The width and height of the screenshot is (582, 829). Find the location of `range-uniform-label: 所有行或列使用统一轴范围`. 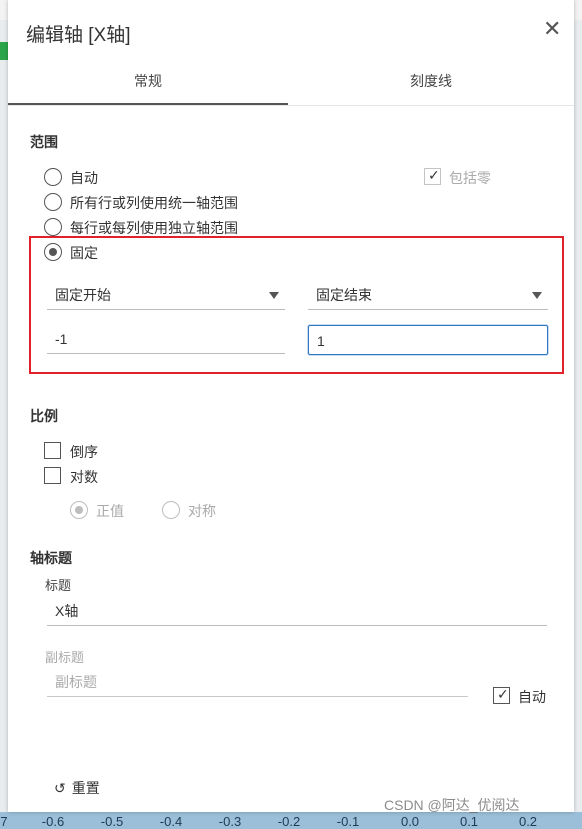

range-uniform-label: 所有行或列使用统一轴范围 is located at coordinates (154, 203).